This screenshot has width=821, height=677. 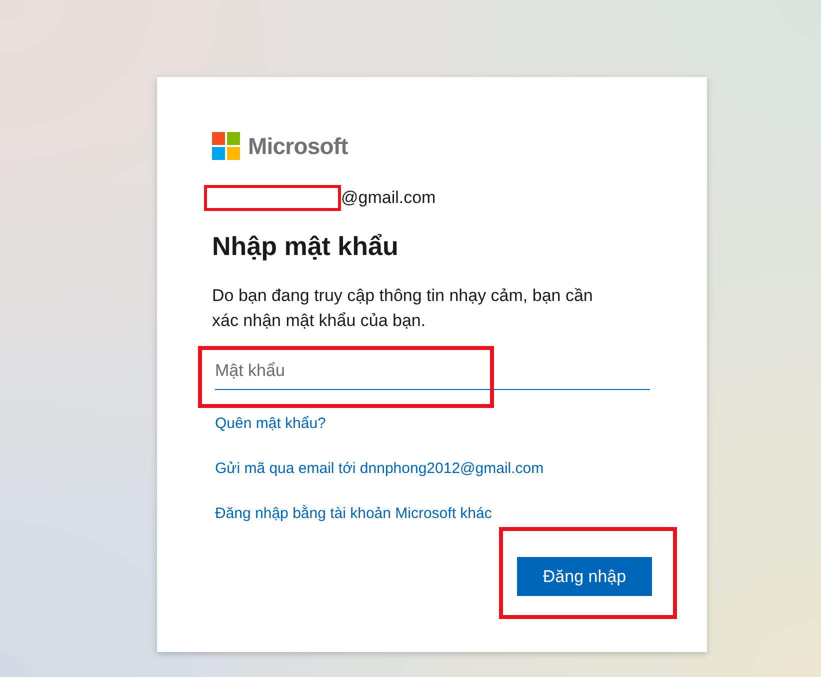 I want to click on description-text: Do bạn đang truy cập thông tin nhạy cảm, bạn cần xác nhận mật khẩu của bạn., so click(x=403, y=308).